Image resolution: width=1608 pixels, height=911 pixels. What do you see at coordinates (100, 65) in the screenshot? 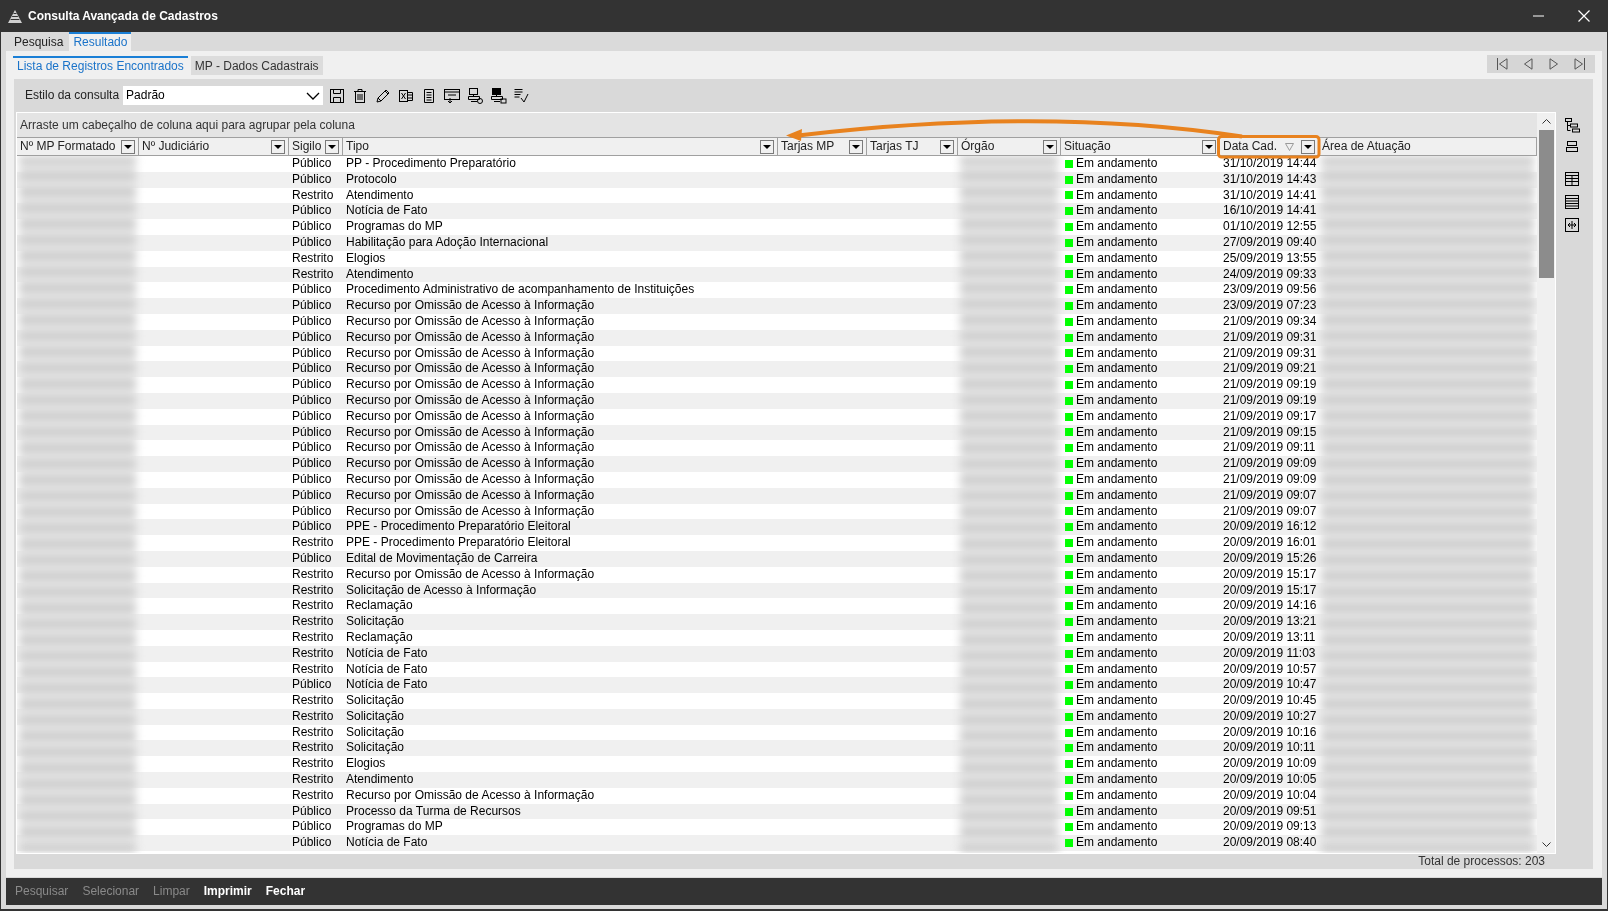
I see `tab: Lista de Registros Encontrados` at bounding box center [100, 65].